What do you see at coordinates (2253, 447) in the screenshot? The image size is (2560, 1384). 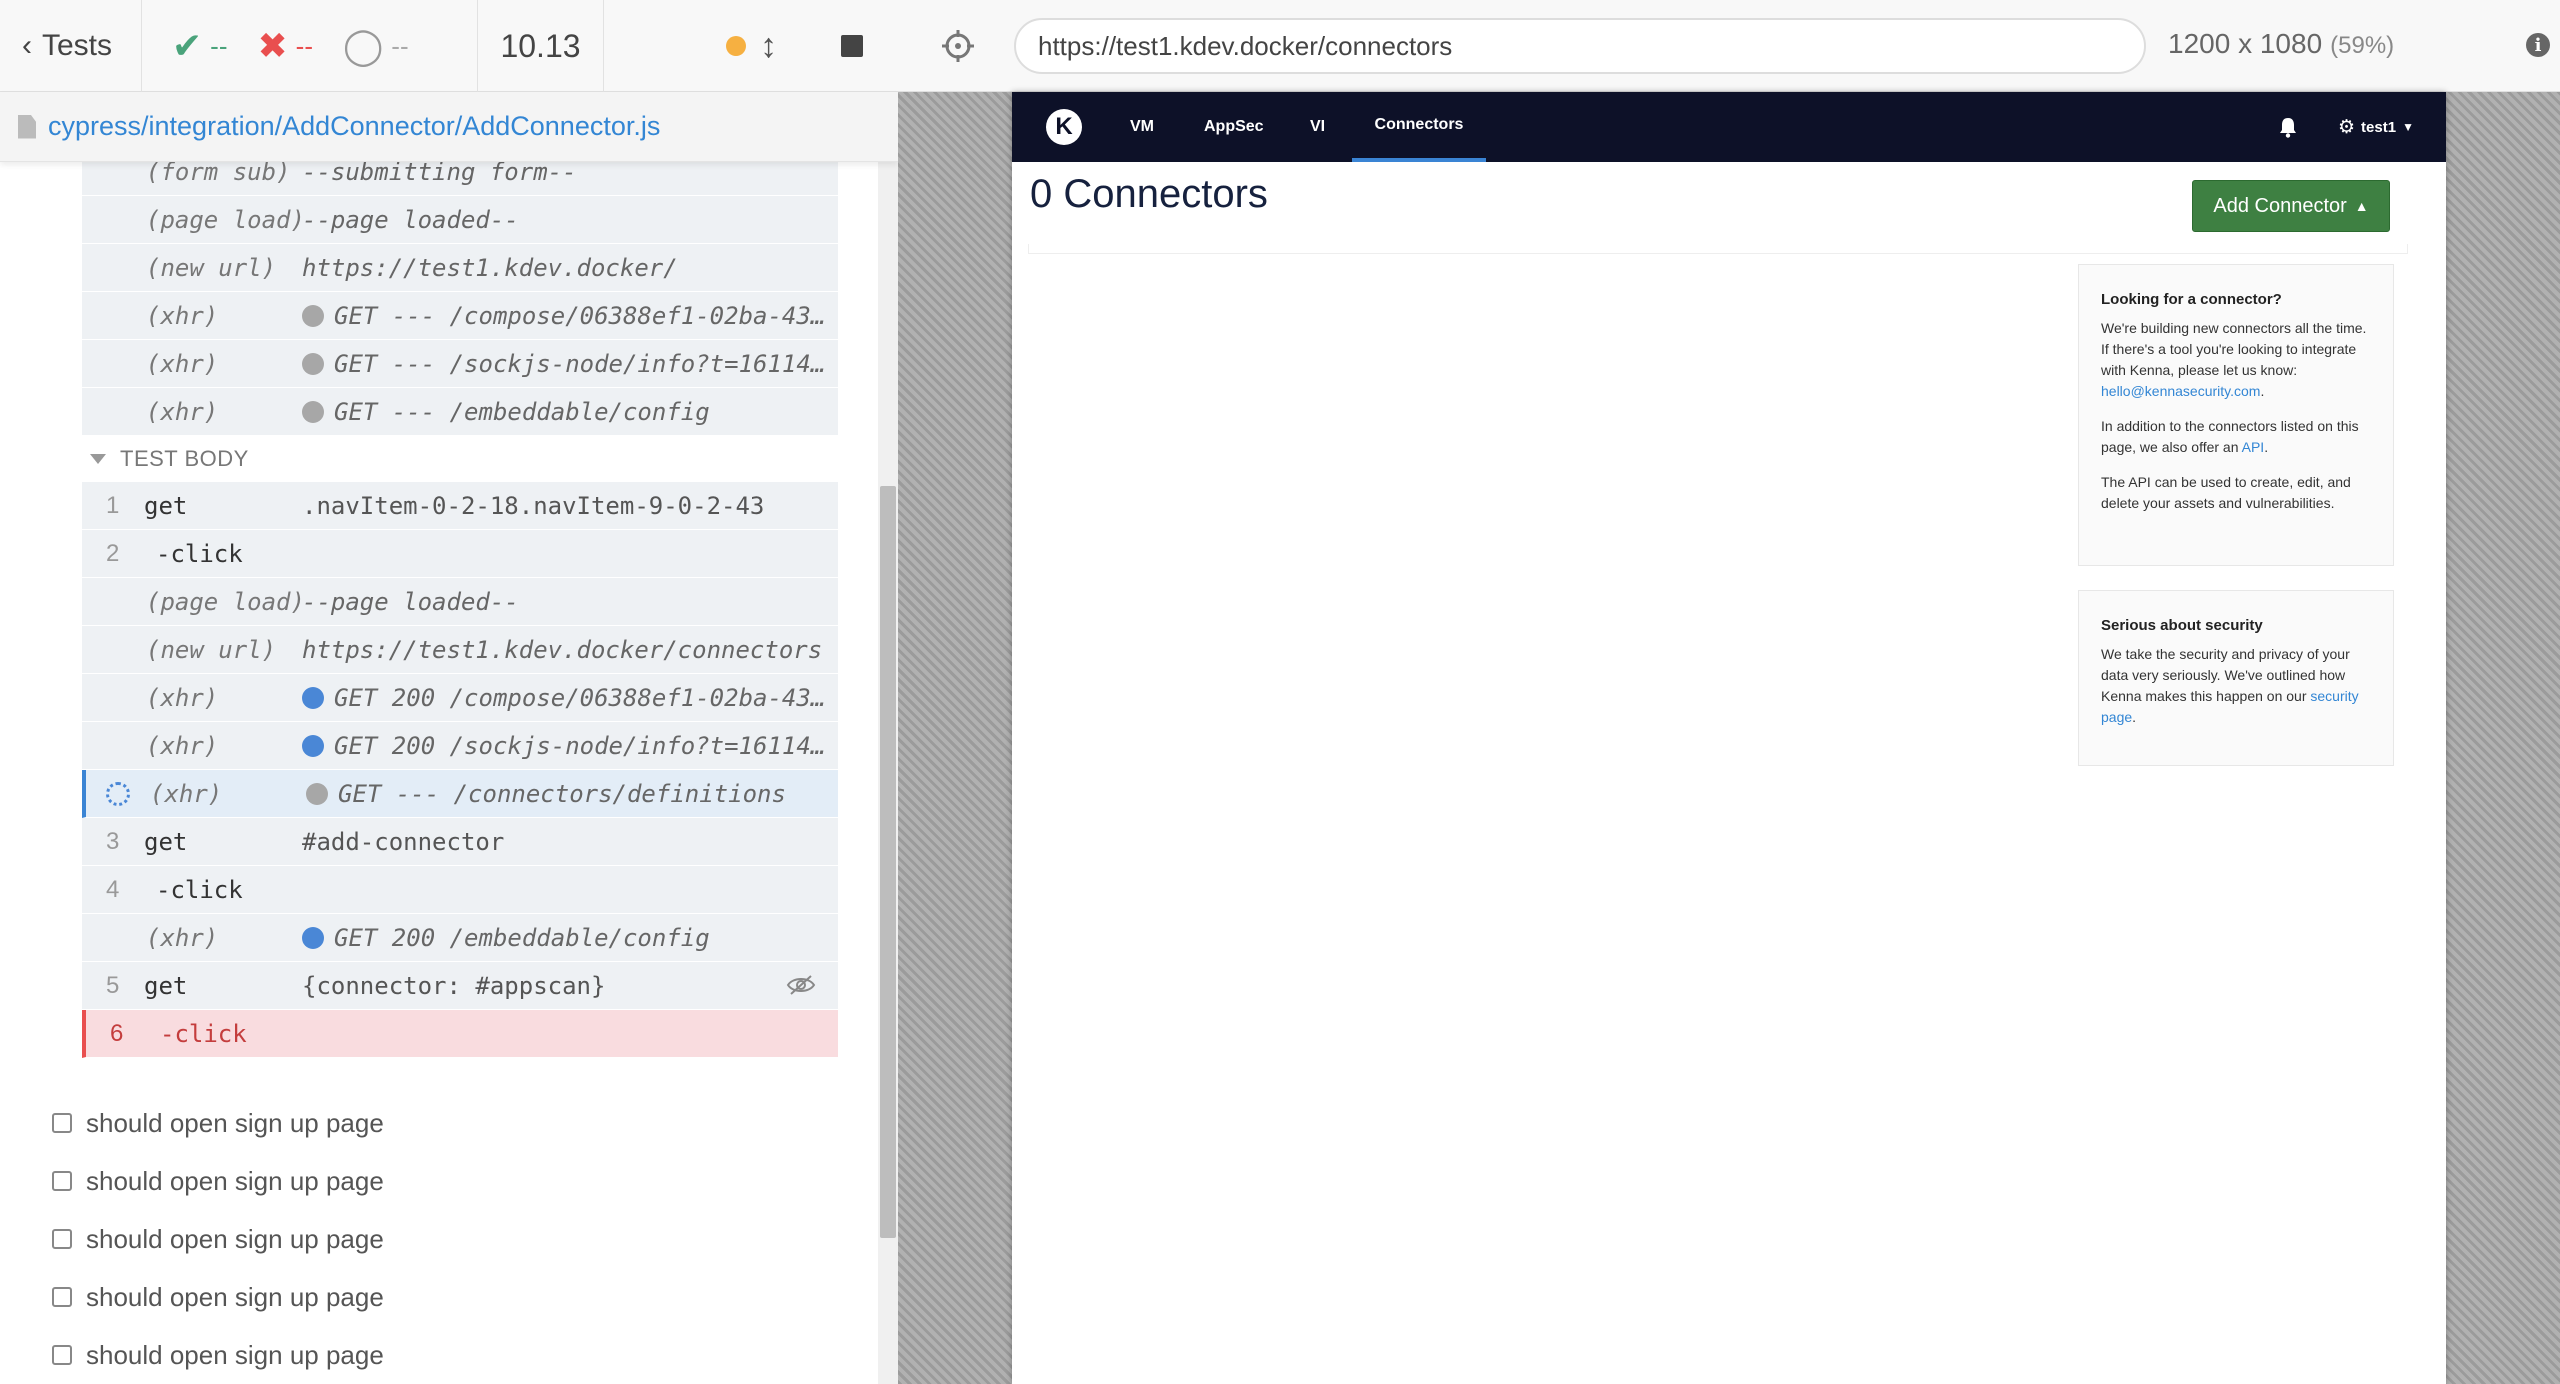 I see `api-link: API` at bounding box center [2253, 447].